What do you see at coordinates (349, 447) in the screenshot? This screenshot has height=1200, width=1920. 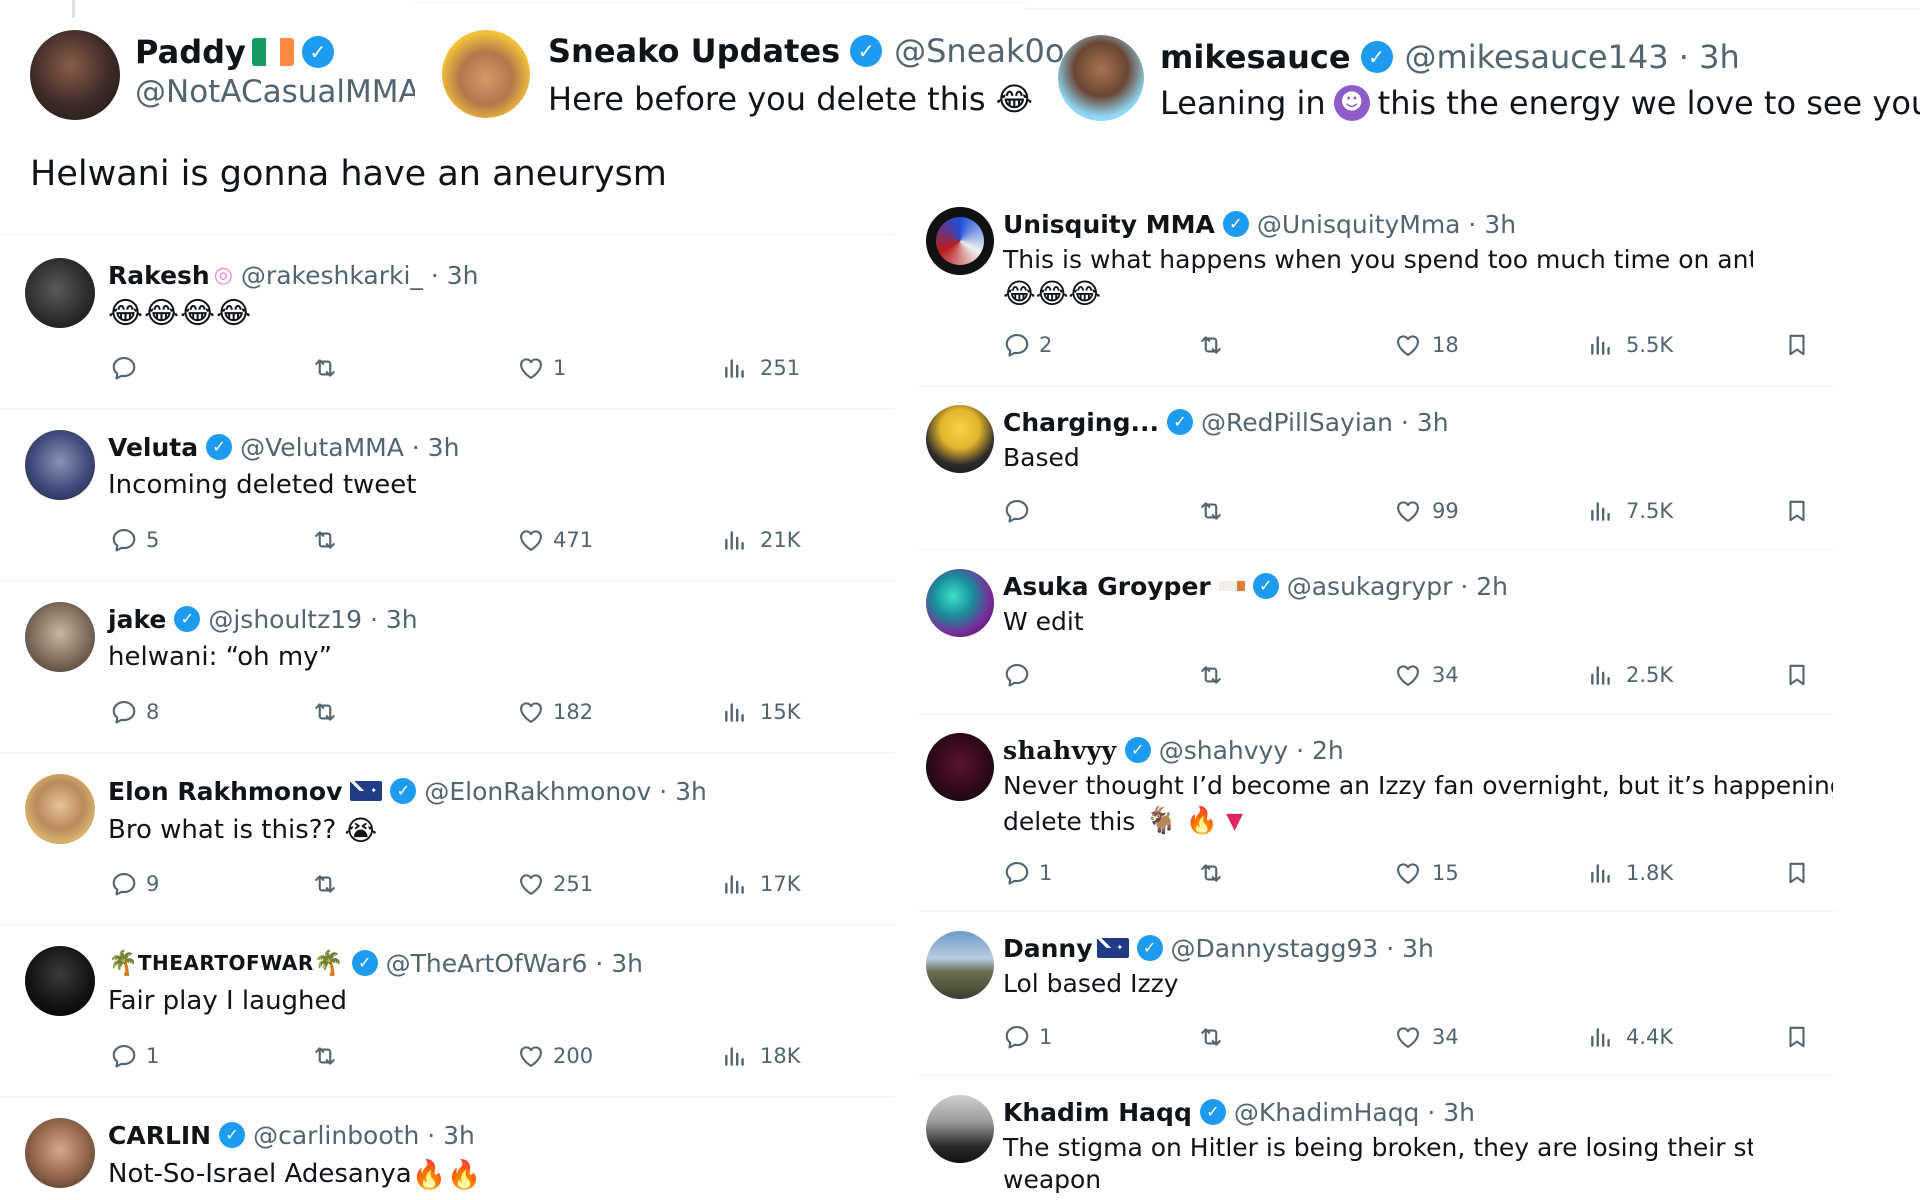 I see `user-handle: @VelutaMMA · 3h` at bounding box center [349, 447].